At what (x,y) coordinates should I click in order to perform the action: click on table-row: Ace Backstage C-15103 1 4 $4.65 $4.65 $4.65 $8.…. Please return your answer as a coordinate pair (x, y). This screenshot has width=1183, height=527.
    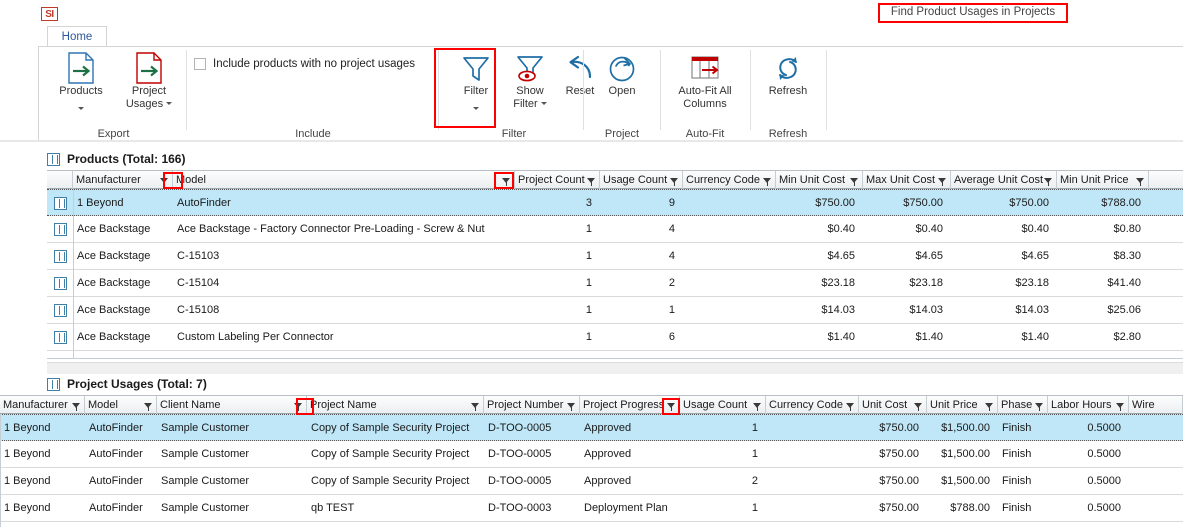
    Looking at the image, I should click on (615, 256).